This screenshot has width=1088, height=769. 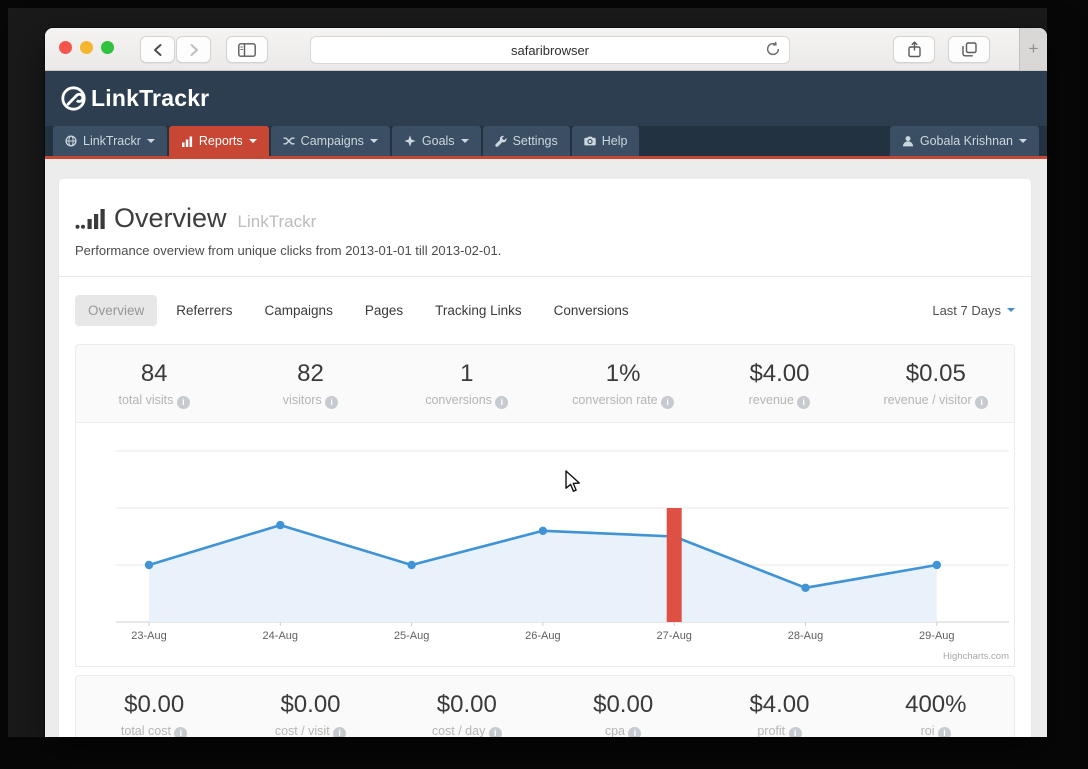 I want to click on tab-overview: Overview, so click(x=116, y=310).